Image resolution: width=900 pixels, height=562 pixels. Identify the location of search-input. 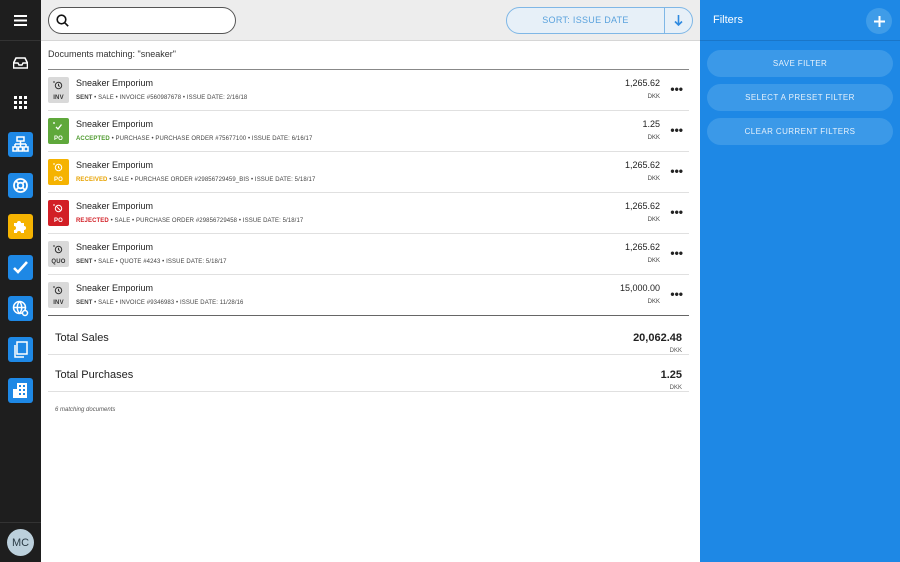
(142, 20).